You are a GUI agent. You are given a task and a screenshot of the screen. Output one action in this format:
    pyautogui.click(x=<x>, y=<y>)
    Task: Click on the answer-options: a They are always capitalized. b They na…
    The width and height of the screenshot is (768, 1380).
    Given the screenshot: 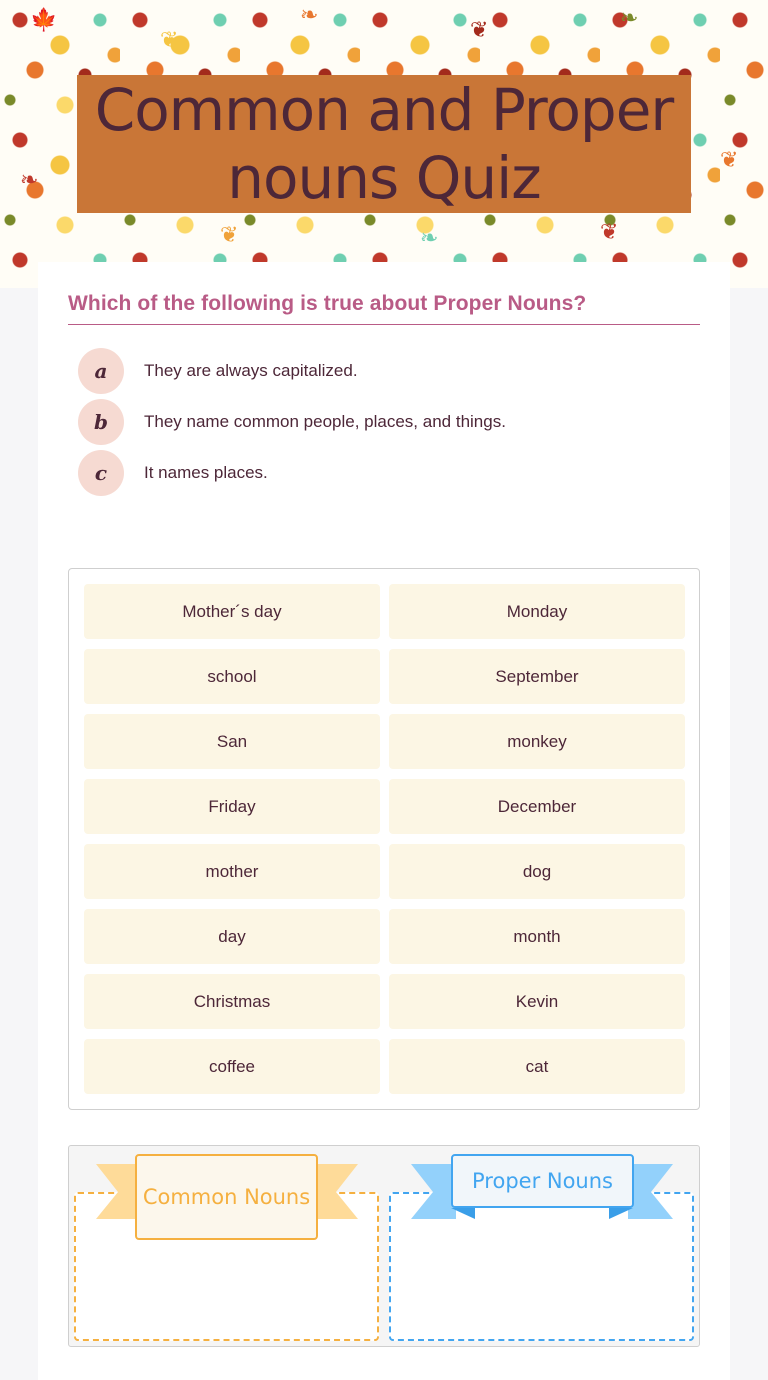 What is the action you would take?
    pyautogui.click(x=292, y=421)
    